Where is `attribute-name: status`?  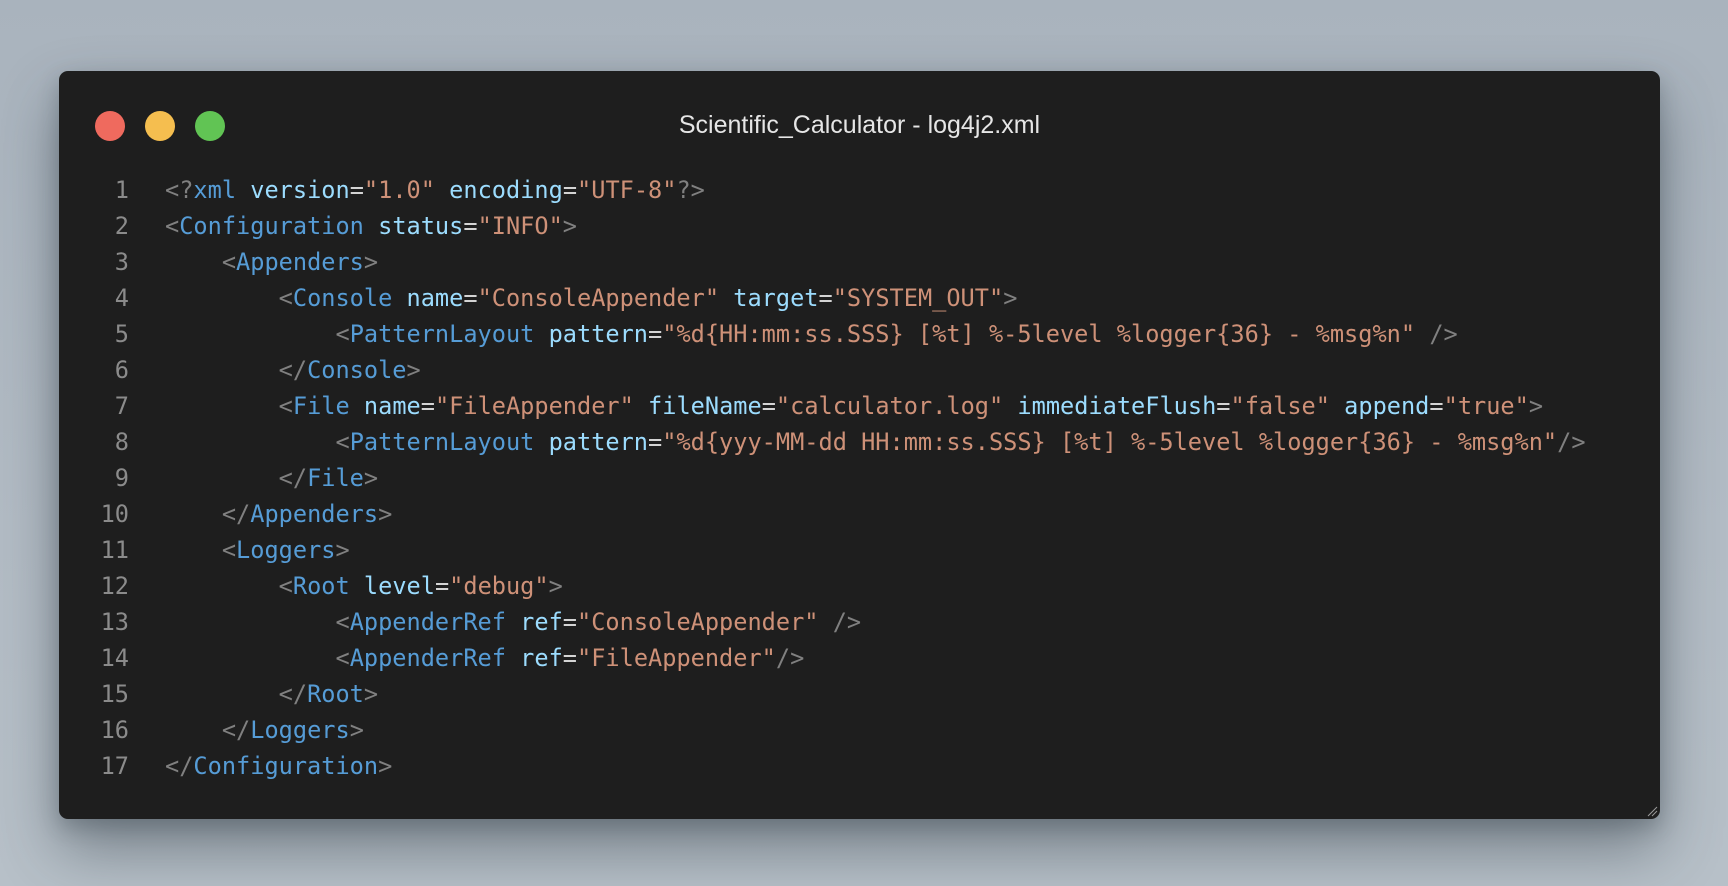 attribute-name: status is located at coordinates (421, 226).